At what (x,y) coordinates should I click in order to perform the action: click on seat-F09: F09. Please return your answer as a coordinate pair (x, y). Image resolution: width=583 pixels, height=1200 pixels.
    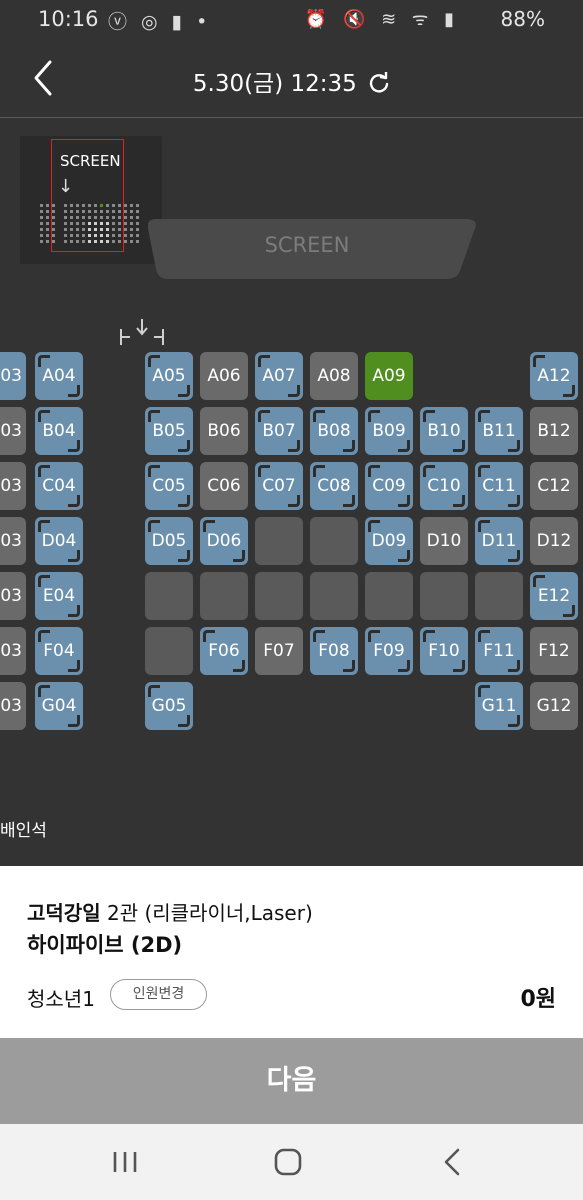
    Looking at the image, I should click on (389, 651).